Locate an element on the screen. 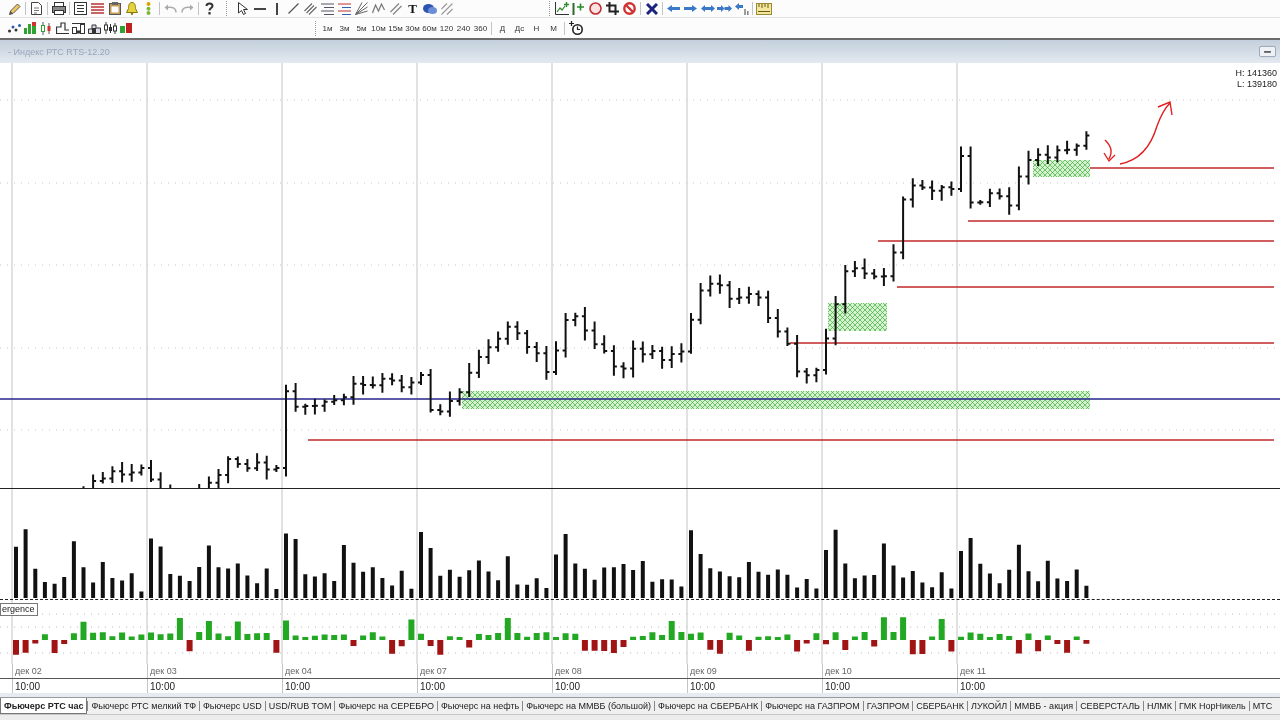 The width and height of the screenshot is (1280, 720). diagonal-line-icon is located at coordinates (293, 8).